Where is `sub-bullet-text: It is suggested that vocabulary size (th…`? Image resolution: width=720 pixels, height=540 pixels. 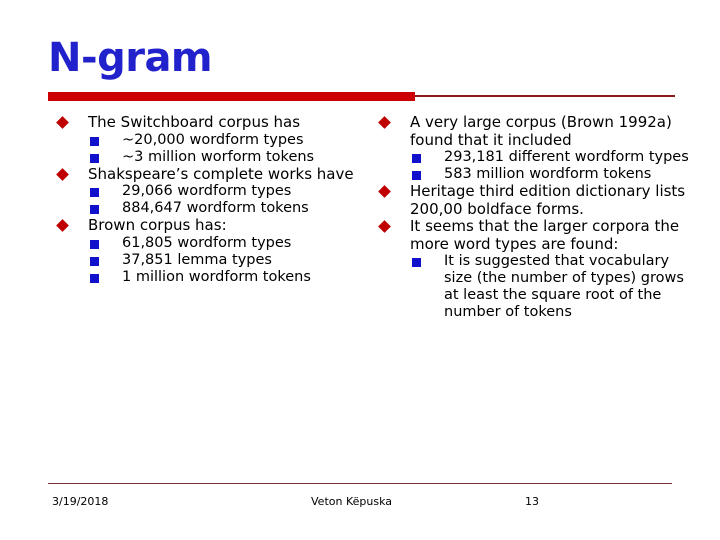 sub-bullet-text: It is suggested that vocabulary size (th… is located at coordinates (564, 286).